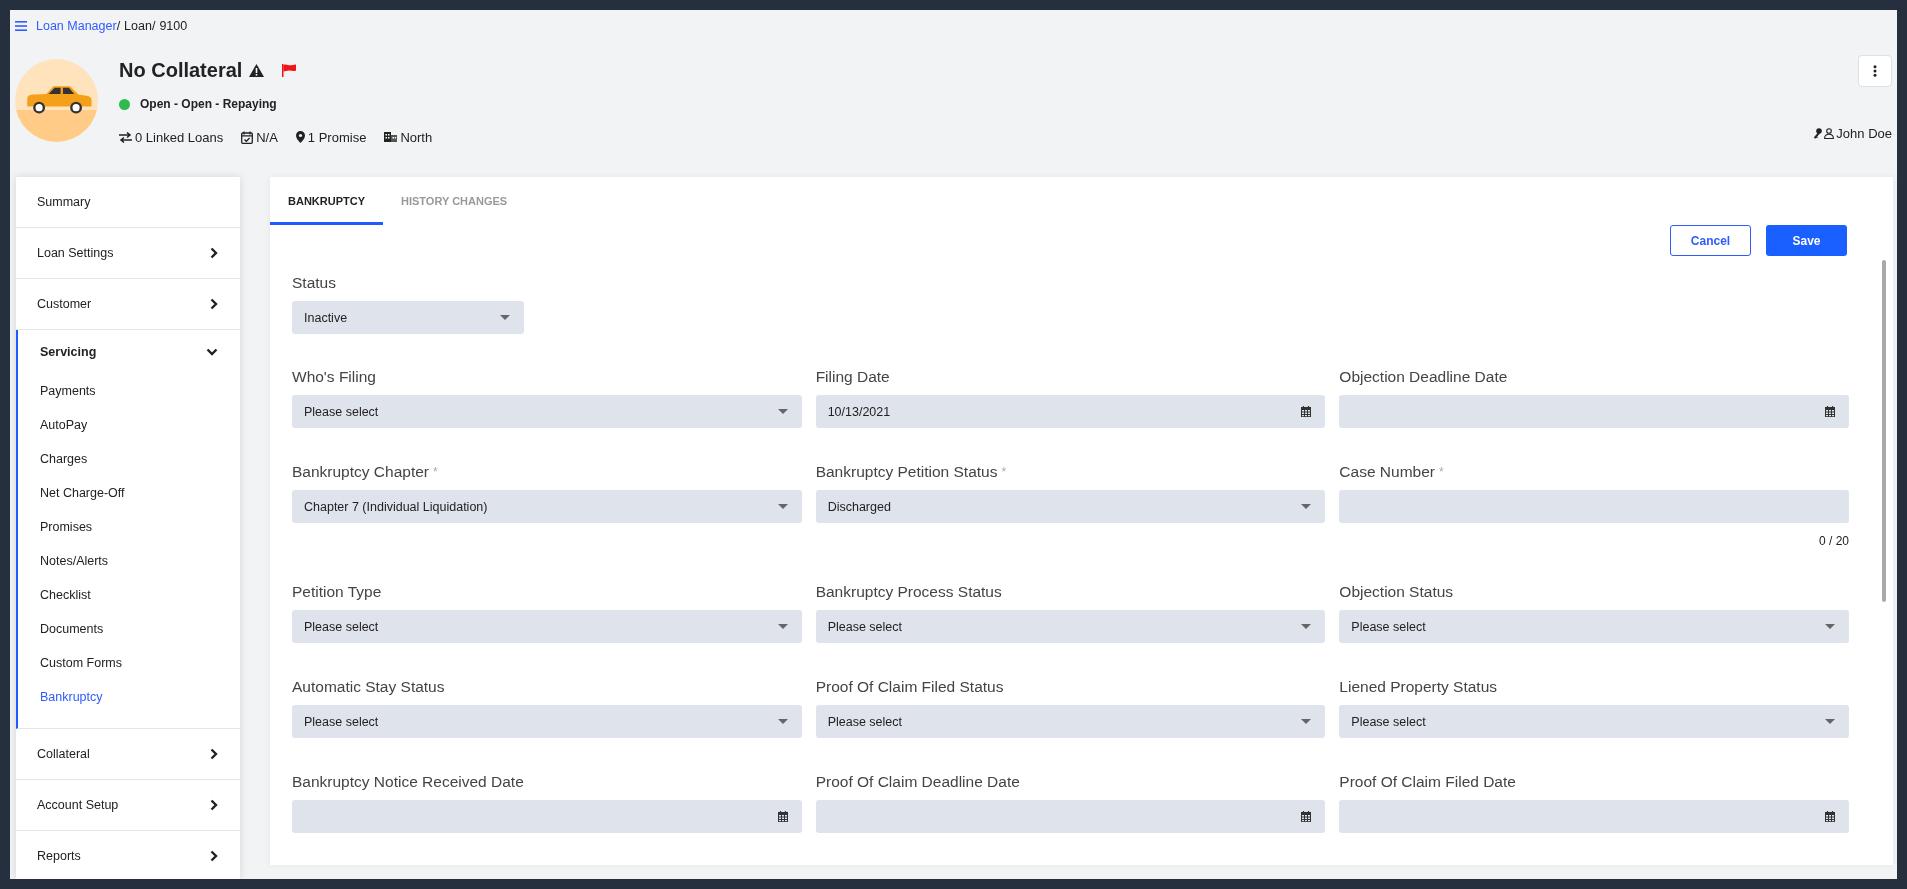 The width and height of the screenshot is (1907, 889). What do you see at coordinates (365, 472) in the screenshot?
I see `field-label: Bankruptcy Chapter *` at bounding box center [365, 472].